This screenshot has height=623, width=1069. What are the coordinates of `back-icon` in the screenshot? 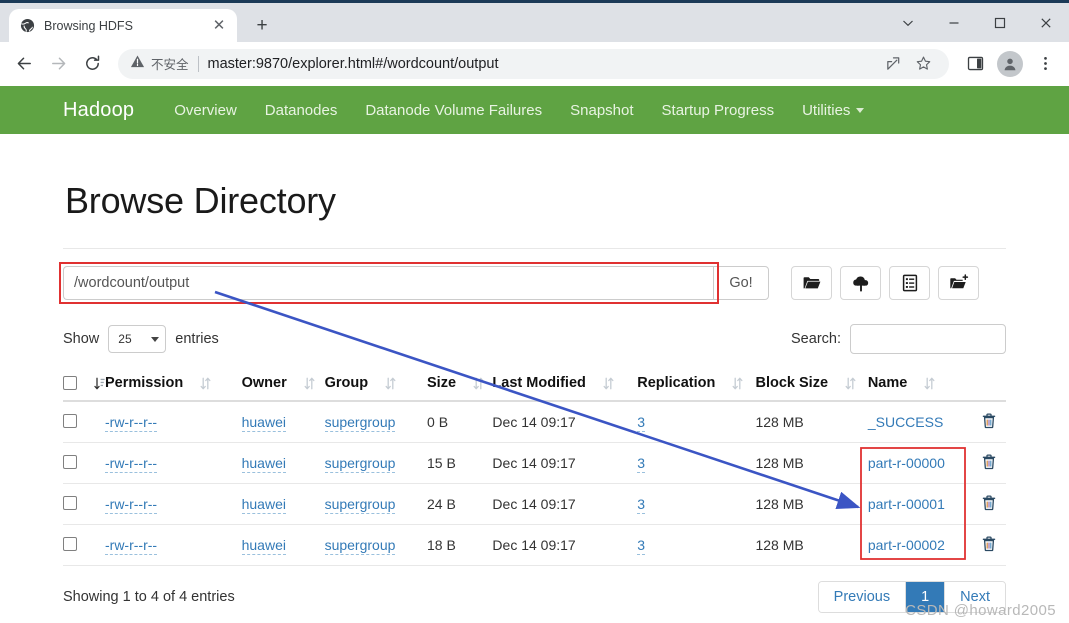 It's located at (24, 64).